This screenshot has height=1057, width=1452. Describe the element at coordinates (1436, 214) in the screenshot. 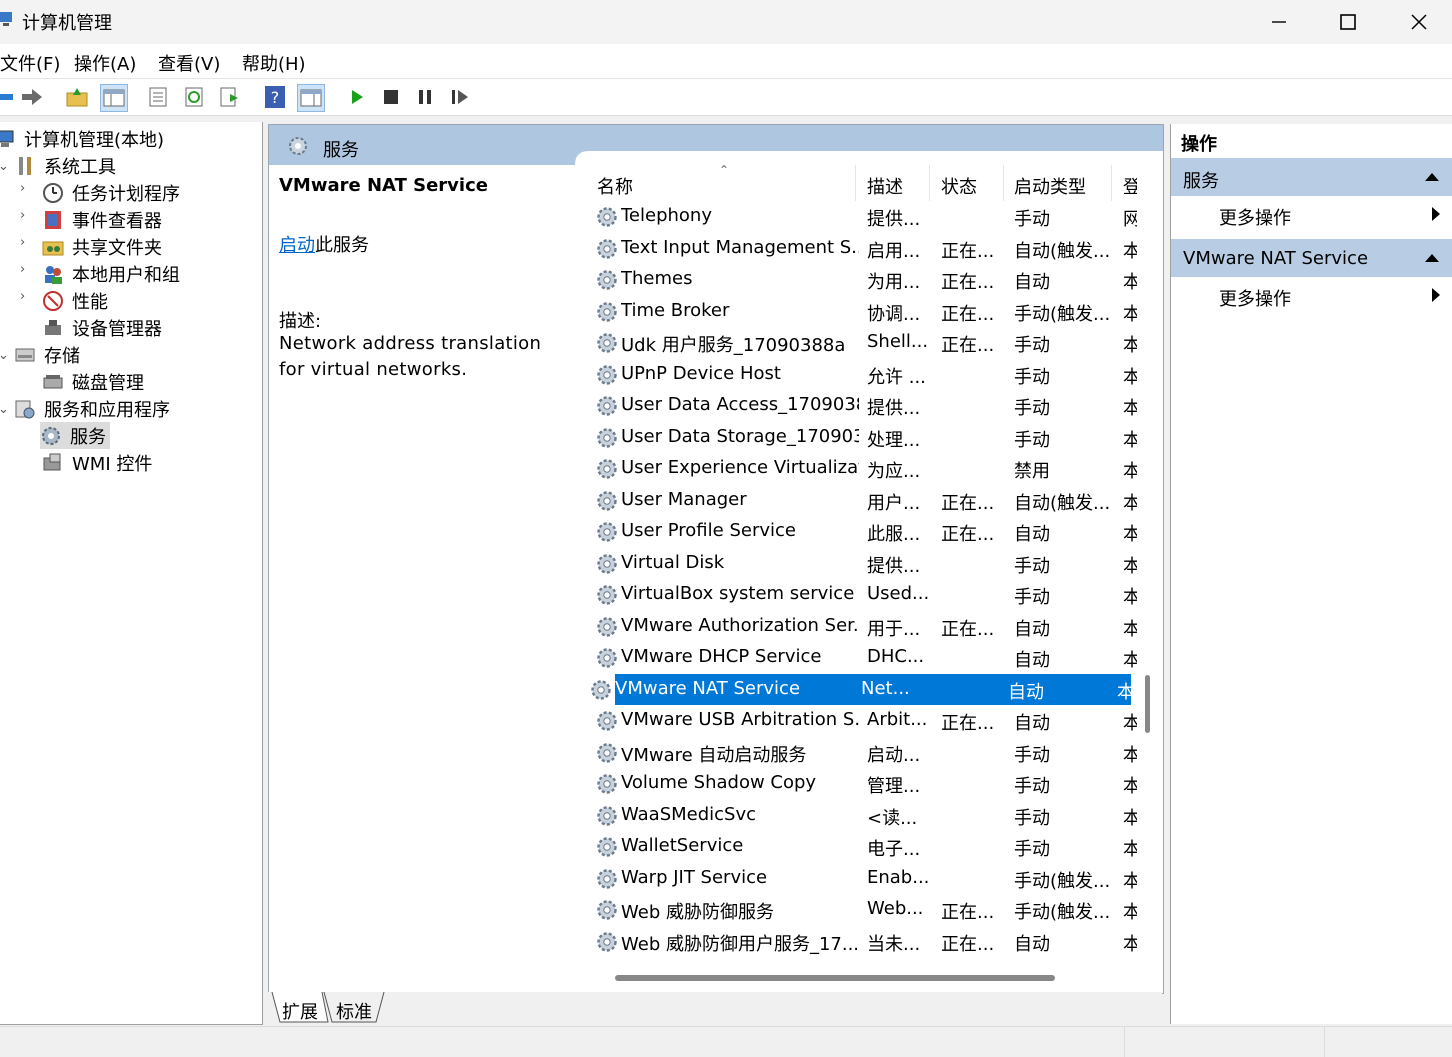

I see `submenu-arrow-icon` at that location.